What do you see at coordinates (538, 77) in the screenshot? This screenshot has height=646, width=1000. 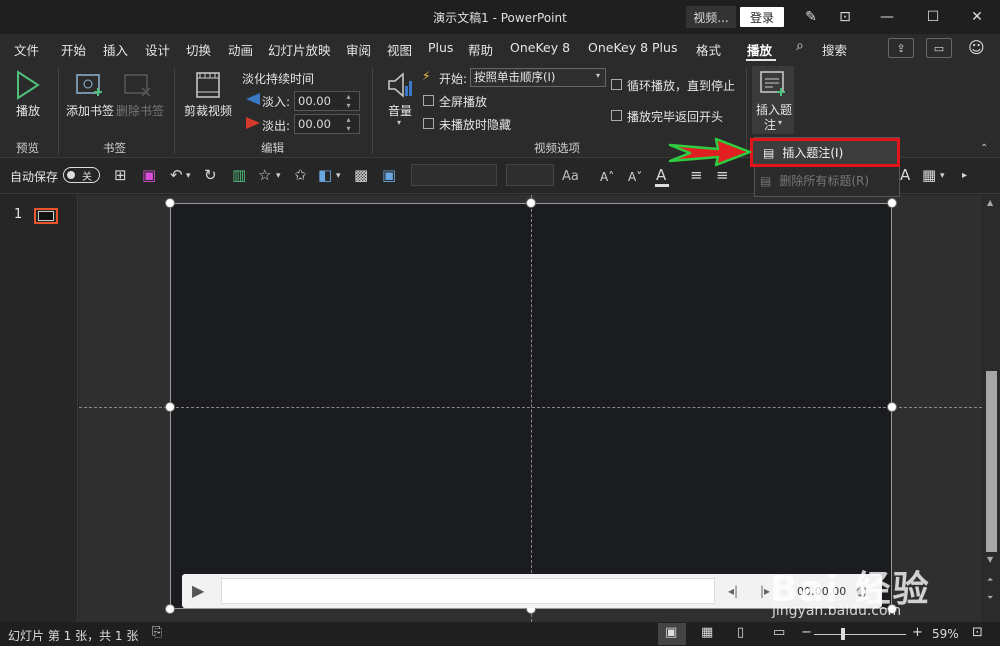 I see `start-select: 按照单击顺序(I)` at bounding box center [538, 77].